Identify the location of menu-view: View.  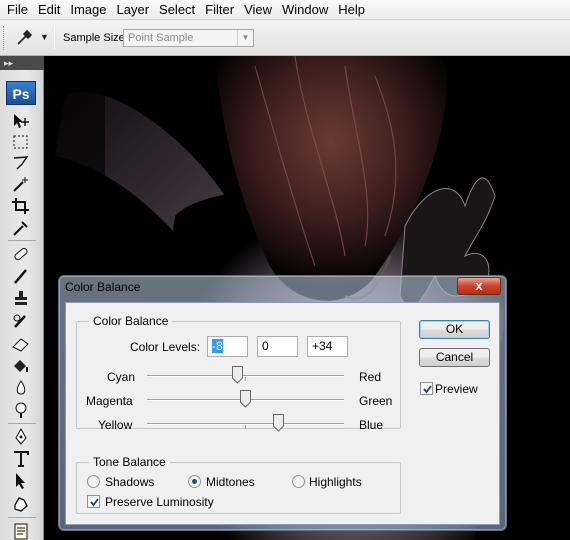
(258, 10).